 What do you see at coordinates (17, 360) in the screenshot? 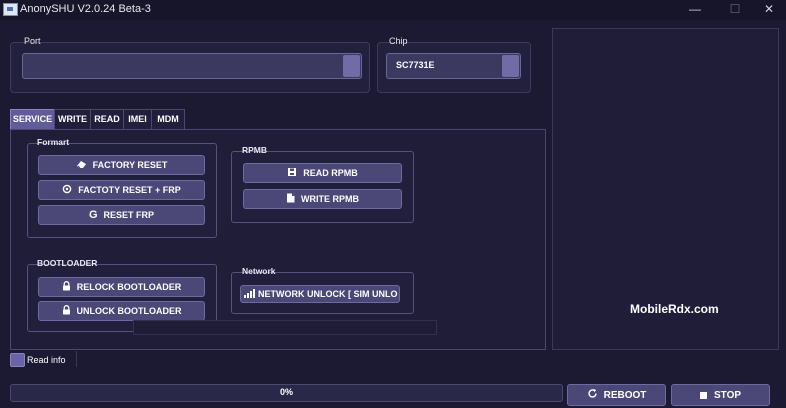
I see `read-info-checkbox` at bounding box center [17, 360].